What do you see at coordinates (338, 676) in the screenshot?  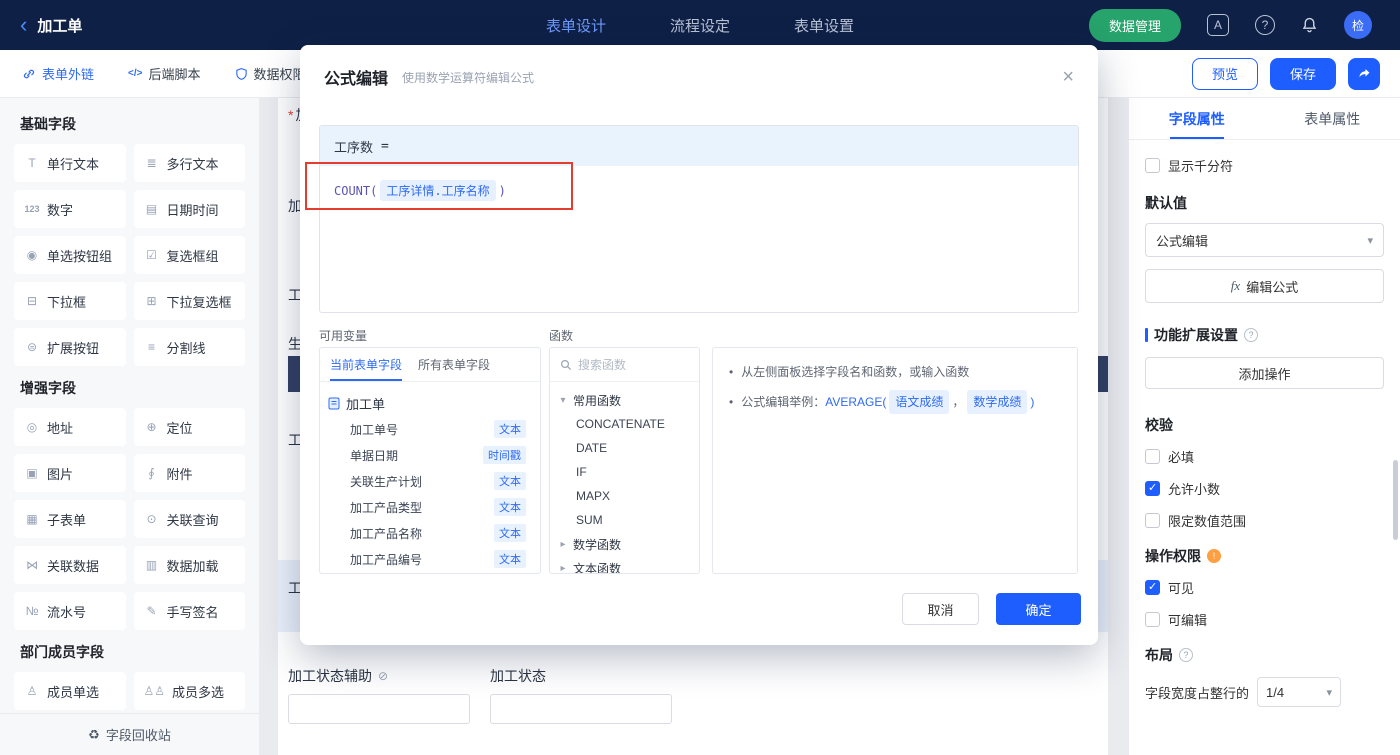 I see `field-label: 加工状态辅助 ⊘` at bounding box center [338, 676].